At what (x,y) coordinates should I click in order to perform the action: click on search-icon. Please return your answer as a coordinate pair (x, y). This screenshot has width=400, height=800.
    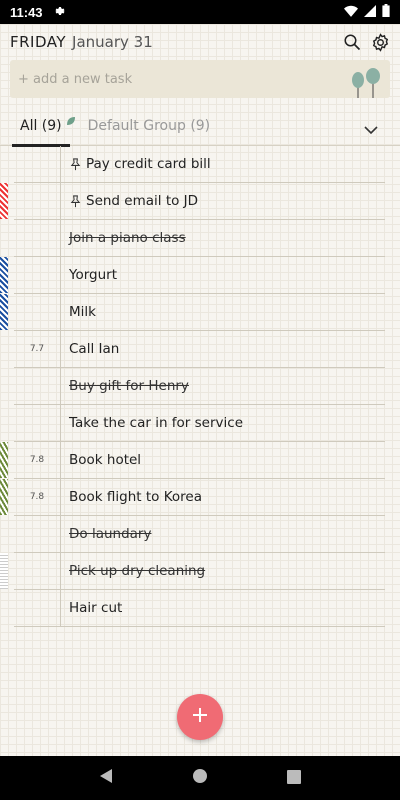
    Looking at the image, I should click on (352, 42).